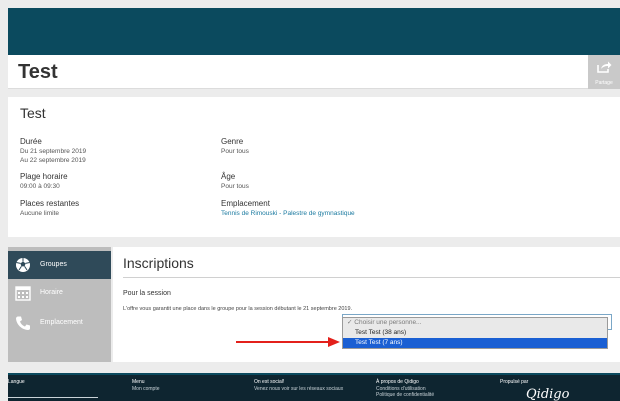 The width and height of the screenshot is (620, 401). What do you see at coordinates (38, 72) in the screenshot?
I see `page-title: Test` at bounding box center [38, 72].